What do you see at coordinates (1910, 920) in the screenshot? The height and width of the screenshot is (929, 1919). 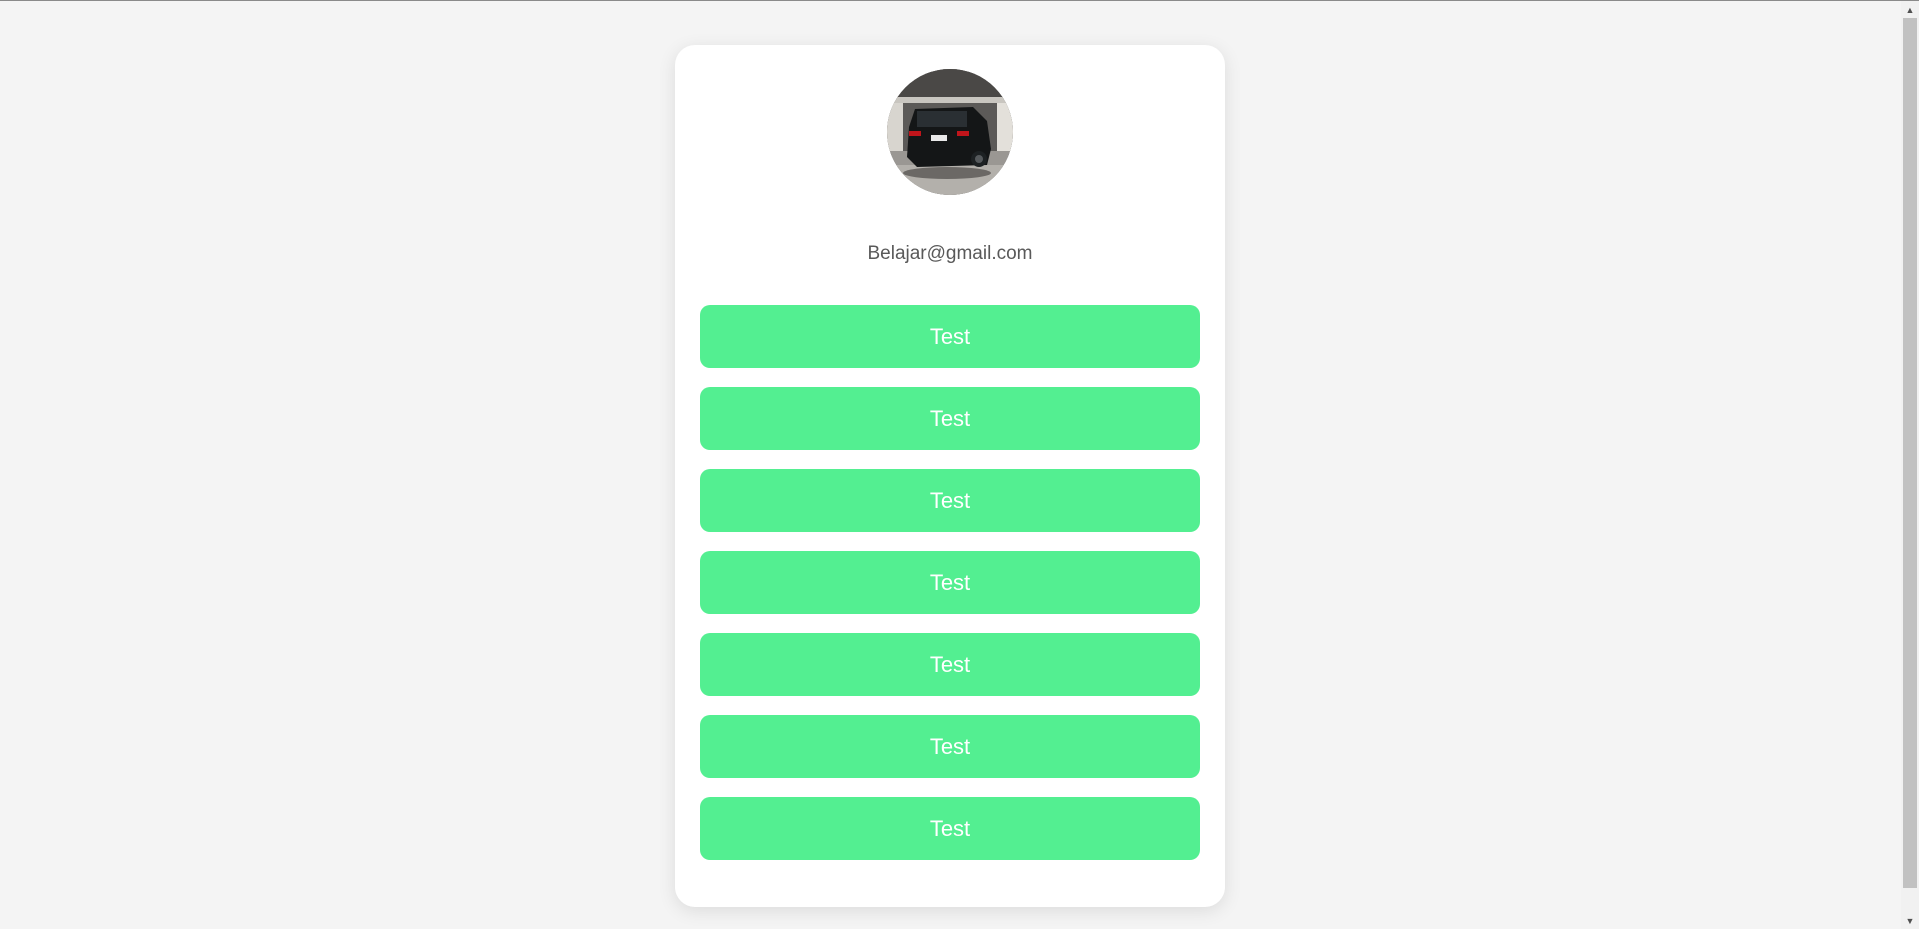 I see `scroll-down-arrow-icon: ▼` at bounding box center [1910, 920].